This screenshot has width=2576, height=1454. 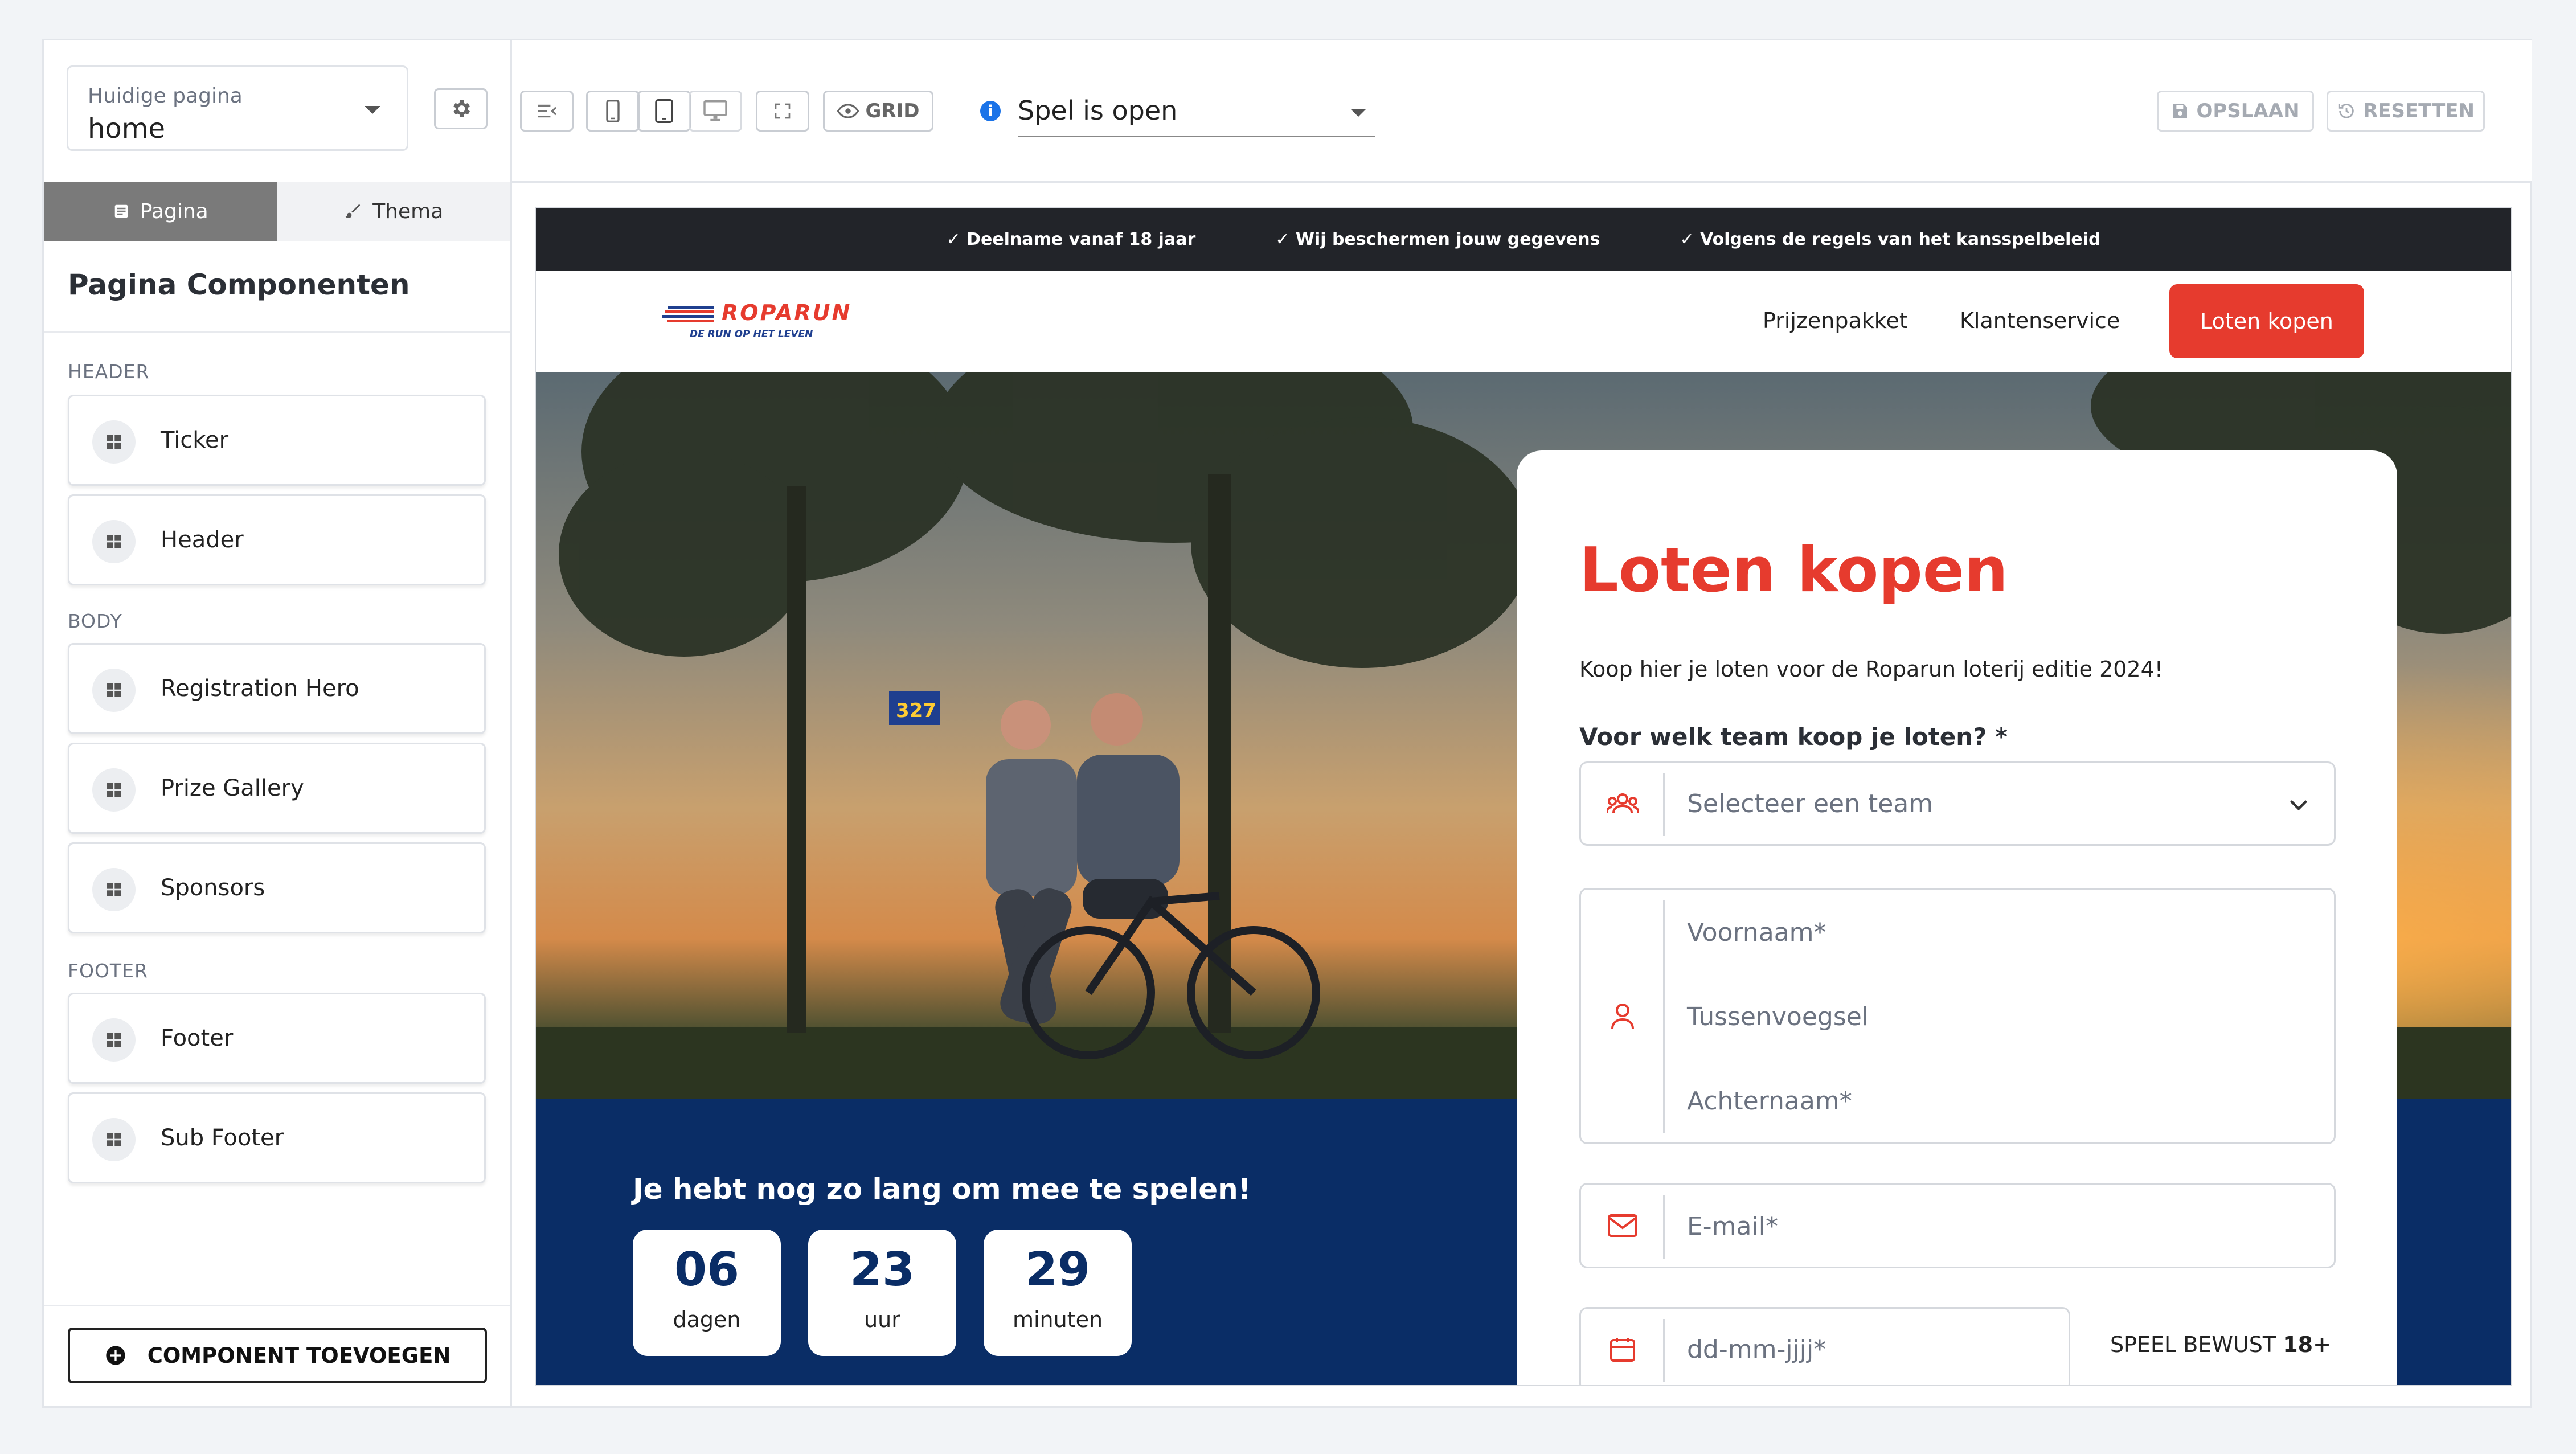 I want to click on component-sub-footer: Sub Footer, so click(x=277, y=1137).